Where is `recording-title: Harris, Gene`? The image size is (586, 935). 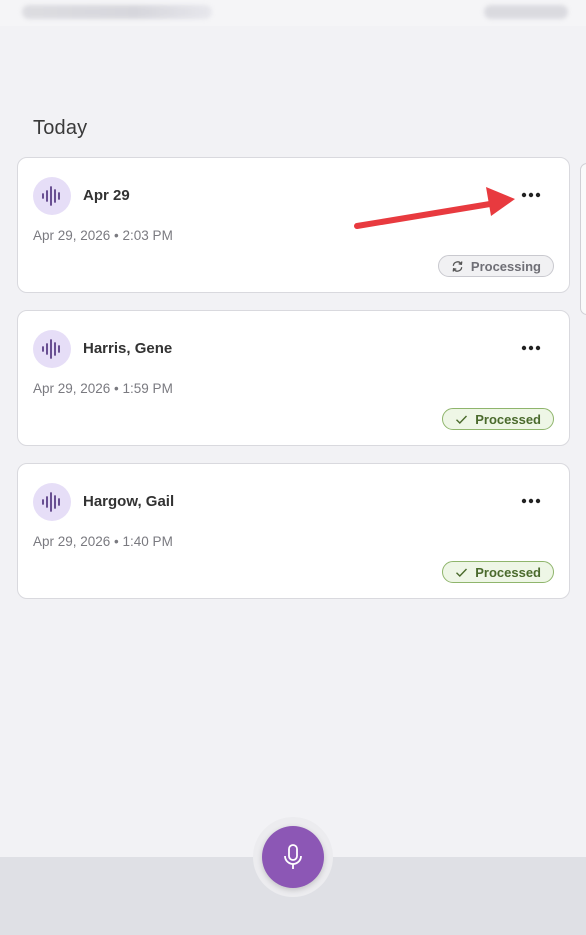
recording-title: Harris, Gene is located at coordinates (128, 348).